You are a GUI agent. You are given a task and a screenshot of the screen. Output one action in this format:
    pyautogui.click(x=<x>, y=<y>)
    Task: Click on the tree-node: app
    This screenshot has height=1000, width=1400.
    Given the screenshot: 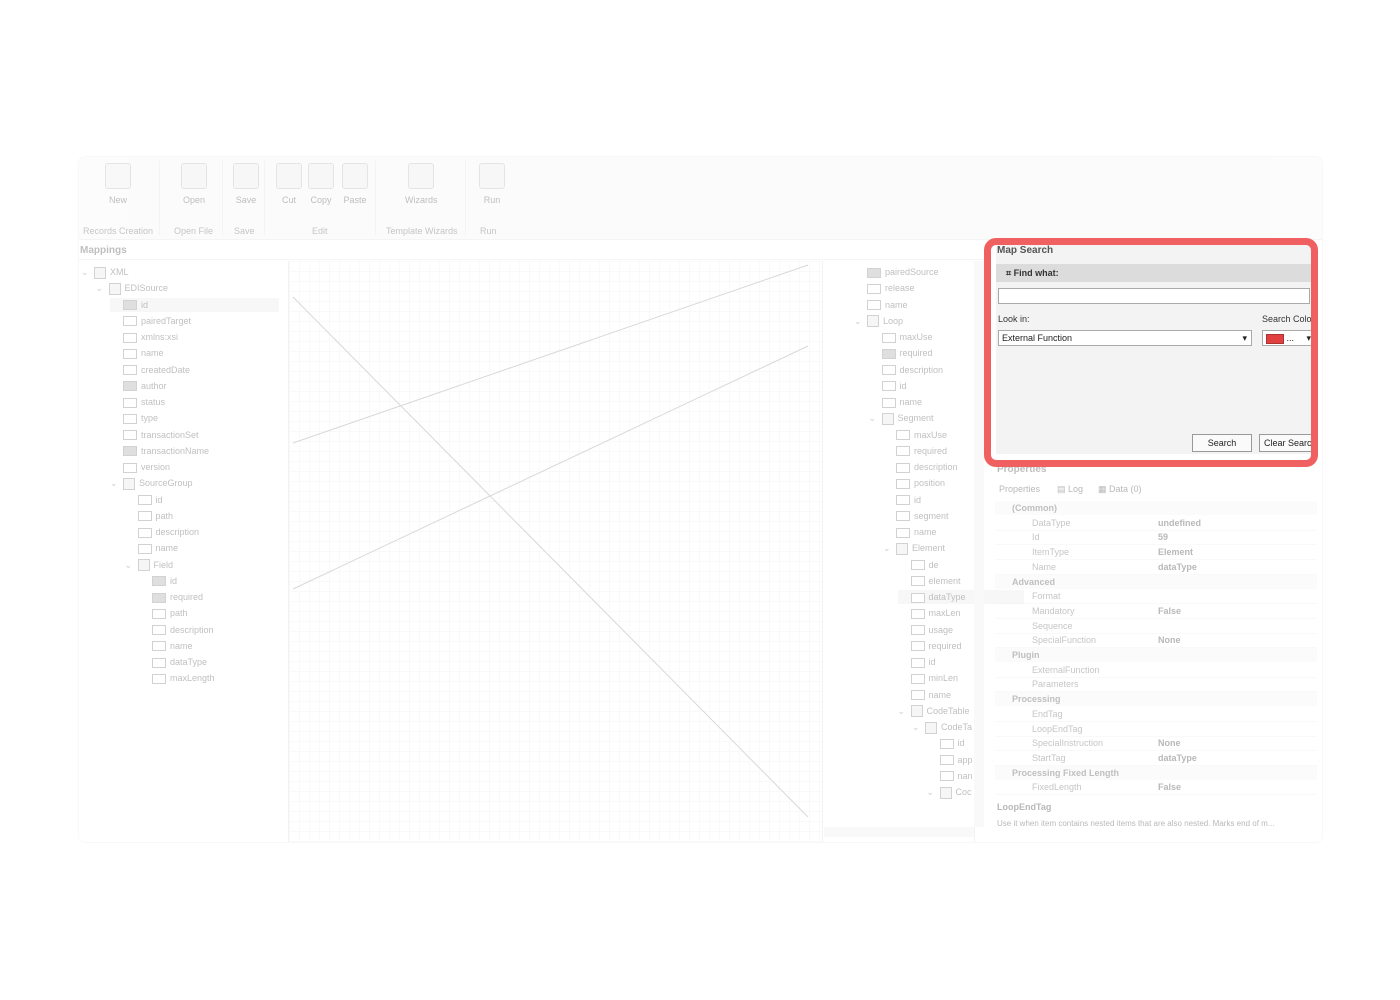 What is the action you would take?
    pyautogui.click(x=950, y=760)
    